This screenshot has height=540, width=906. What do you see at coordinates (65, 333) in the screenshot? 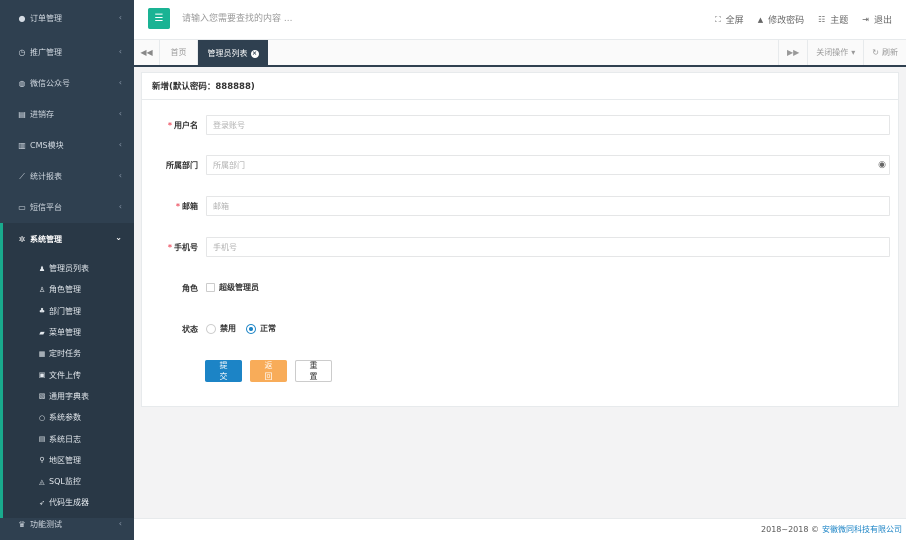
I see `submenu-item-label: 菜单管理` at bounding box center [65, 333].